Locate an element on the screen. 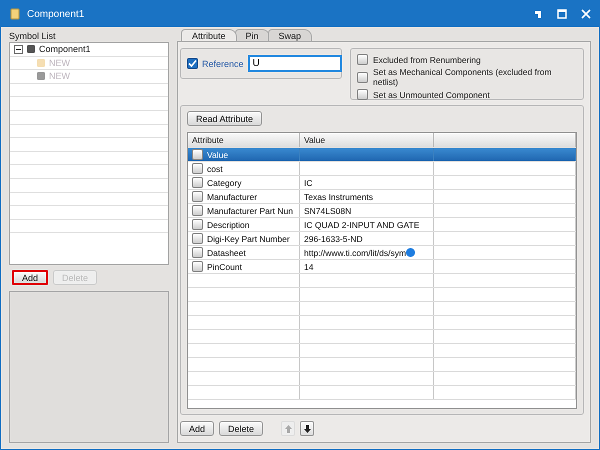 The height and width of the screenshot is (450, 600). tree-item: Component1 is located at coordinates (65, 49).